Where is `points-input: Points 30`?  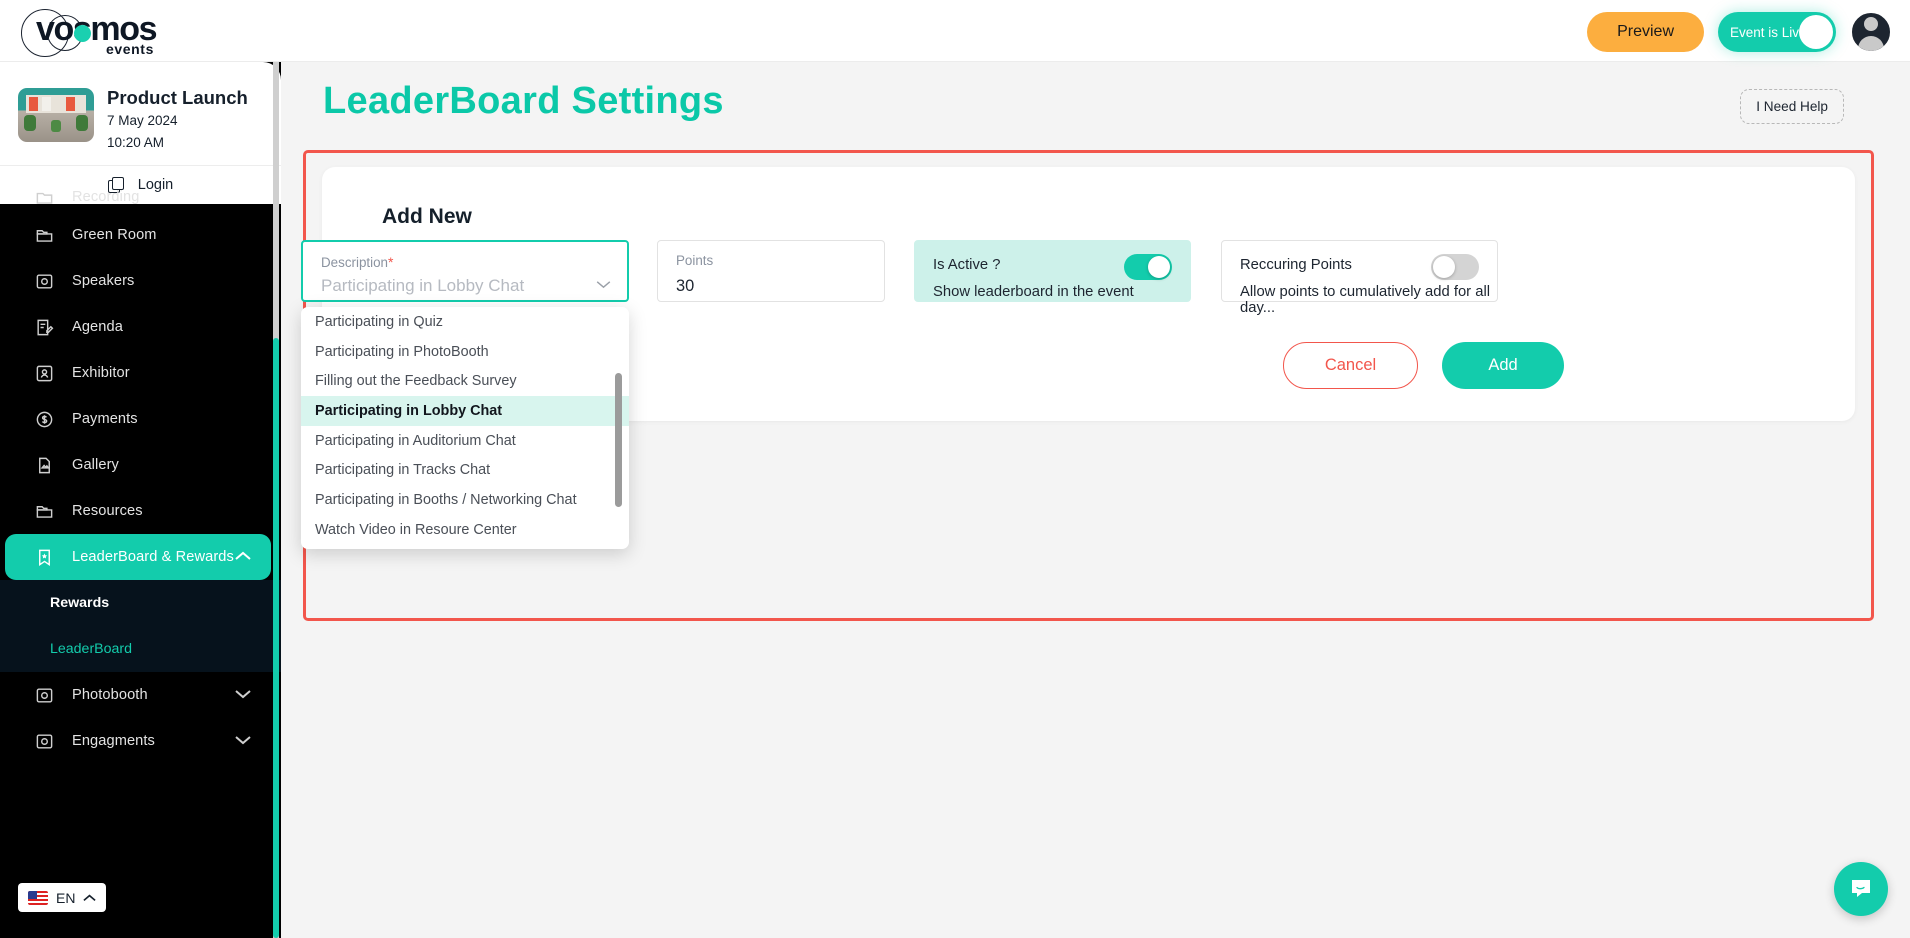
points-input: Points 30 is located at coordinates (771, 271).